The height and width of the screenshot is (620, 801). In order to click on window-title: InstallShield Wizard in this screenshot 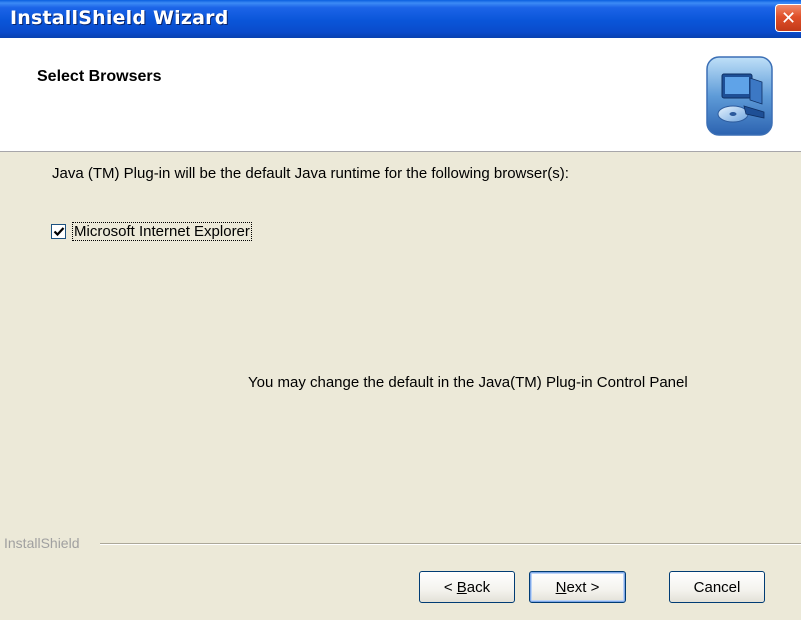, I will do `click(119, 18)`.